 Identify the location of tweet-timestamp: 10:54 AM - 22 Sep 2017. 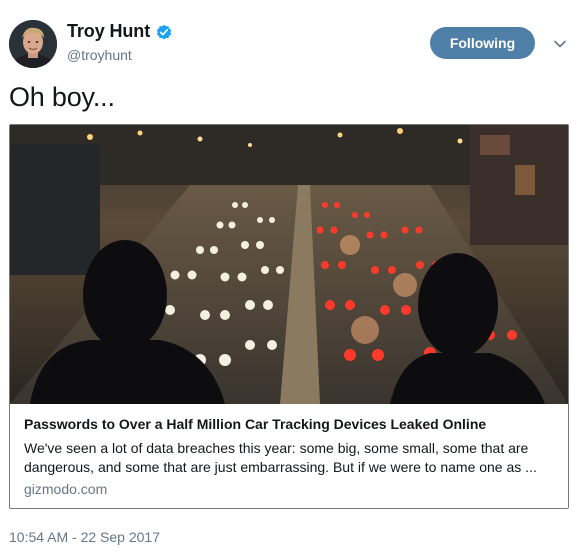
(84, 537).